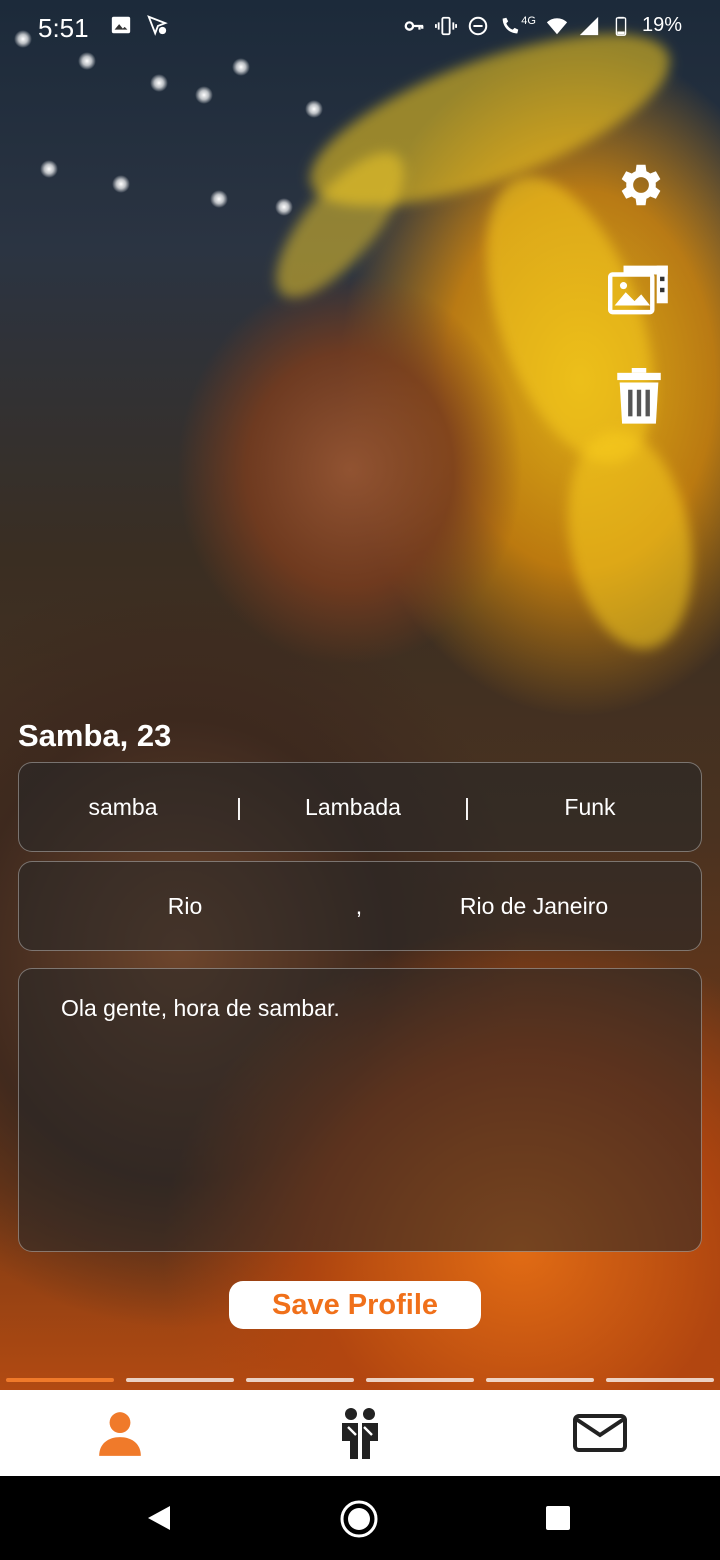 The height and width of the screenshot is (1560, 720). I want to click on dance-styles-field: samba | Lambada | Funk, so click(360, 807).